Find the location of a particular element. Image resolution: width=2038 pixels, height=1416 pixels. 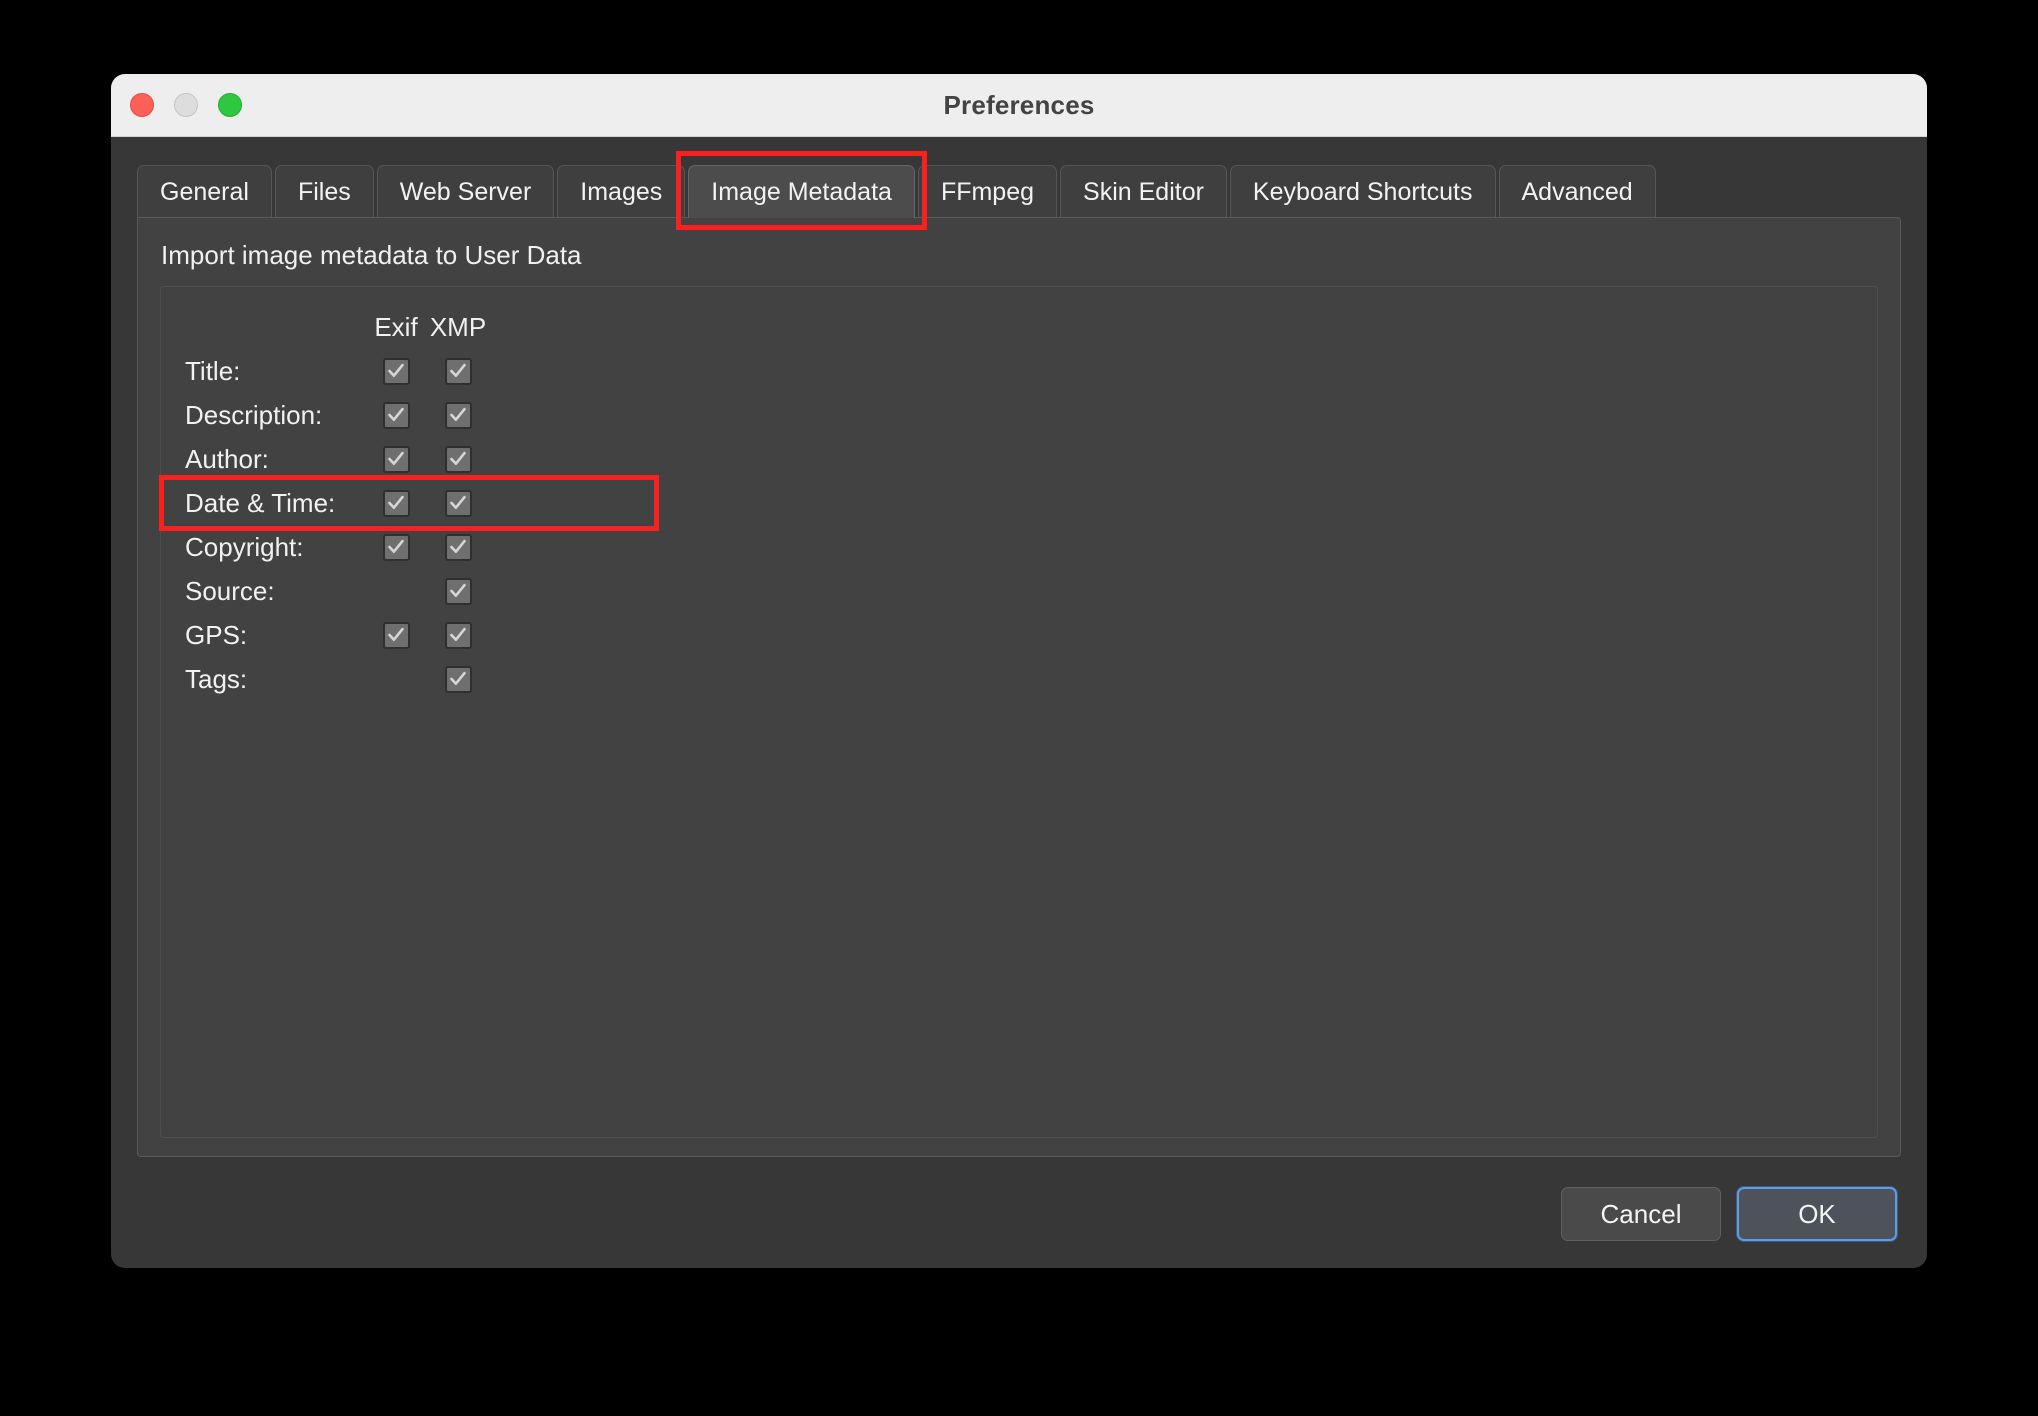

tab-keyboard-shortcuts: Keyboard Shortcuts is located at coordinates (1362, 191).